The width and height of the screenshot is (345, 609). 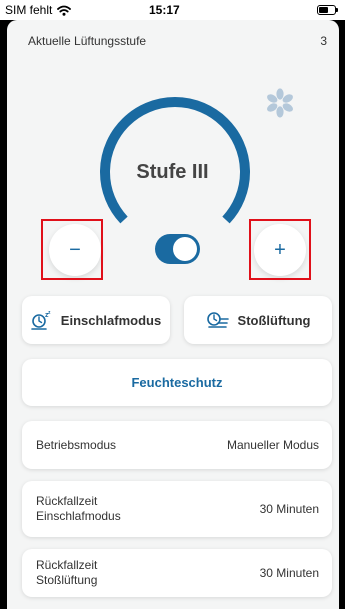 What do you see at coordinates (280, 249) in the screenshot?
I see `plus-highlight-box` at bounding box center [280, 249].